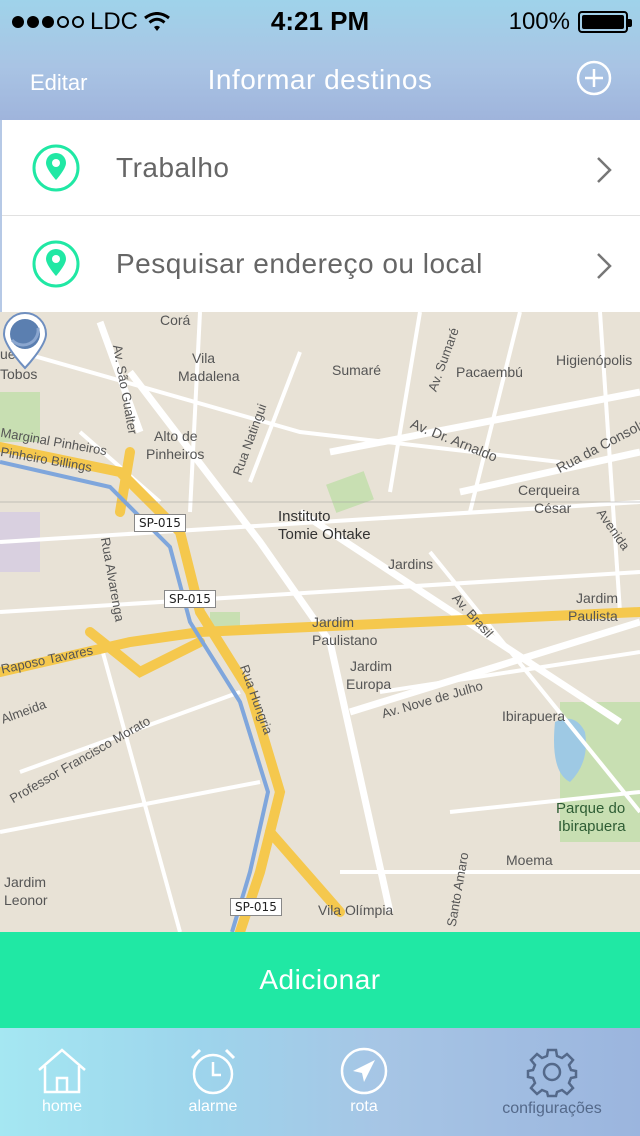 The width and height of the screenshot is (640, 1136). What do you see at coordinates (320, 1082) in the screenshot?
I see `tab-bar: home alarme rota configurações` at bounding box center [320, 1082].